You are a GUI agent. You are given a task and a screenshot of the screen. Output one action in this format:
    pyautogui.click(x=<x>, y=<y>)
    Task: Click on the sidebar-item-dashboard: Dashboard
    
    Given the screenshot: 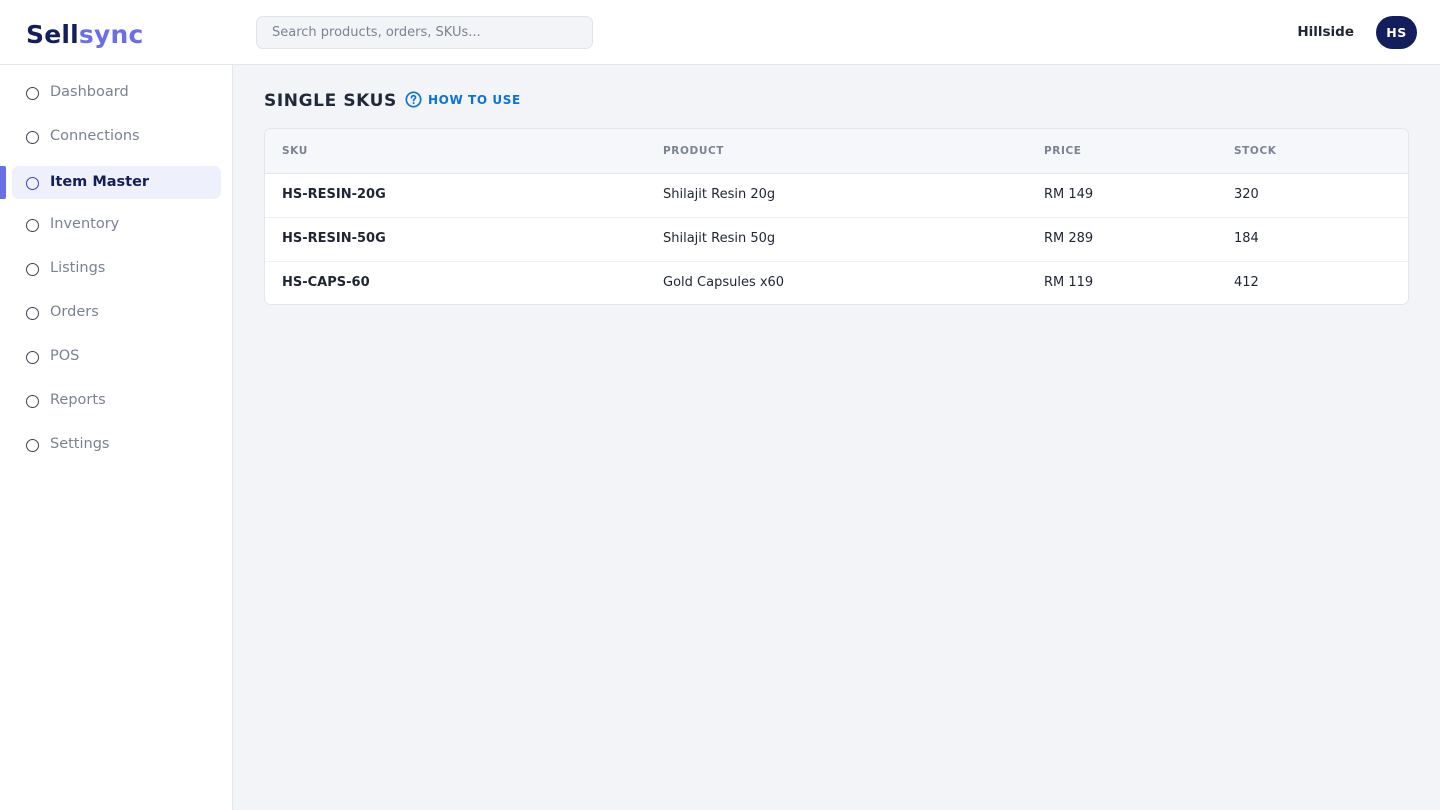 What is the action you would take?
    pyautogui.click(x=116, y=92)
    